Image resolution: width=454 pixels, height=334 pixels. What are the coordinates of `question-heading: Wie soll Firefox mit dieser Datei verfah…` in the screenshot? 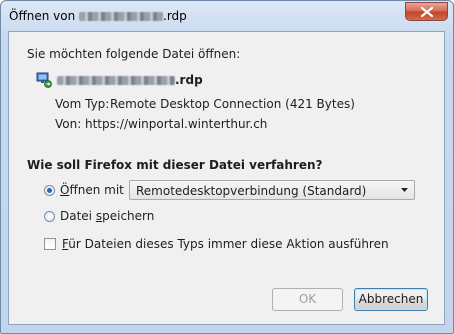 It's located at (175, 165).